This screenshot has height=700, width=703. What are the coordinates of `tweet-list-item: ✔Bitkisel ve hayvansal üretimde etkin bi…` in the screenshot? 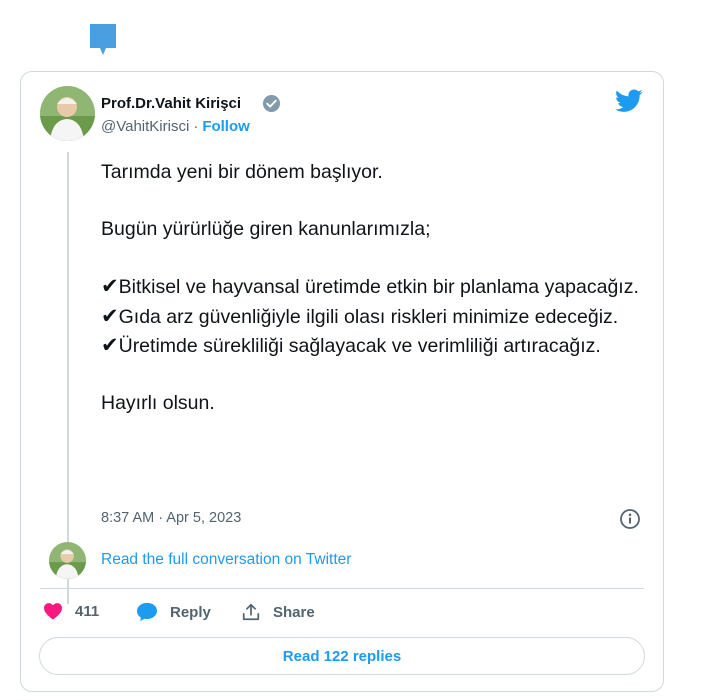 It's located at (370, 286).